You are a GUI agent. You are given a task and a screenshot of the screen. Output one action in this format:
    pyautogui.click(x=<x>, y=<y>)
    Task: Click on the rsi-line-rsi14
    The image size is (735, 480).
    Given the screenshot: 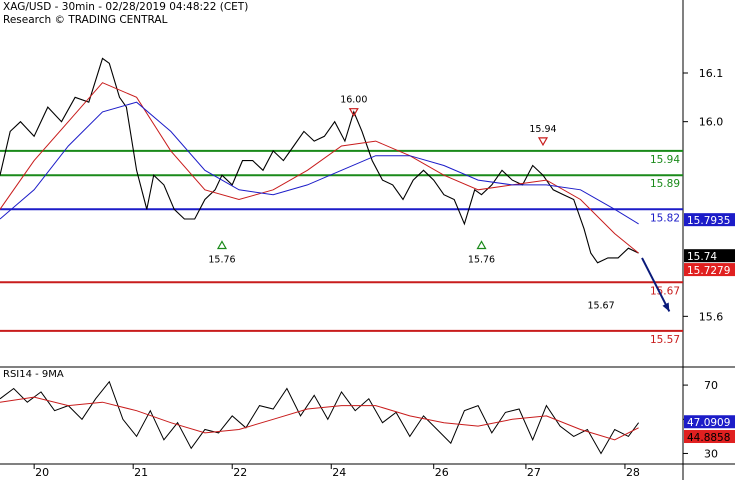 What is the action you would take?
    pyautogui.click(x=320, y=417)
    